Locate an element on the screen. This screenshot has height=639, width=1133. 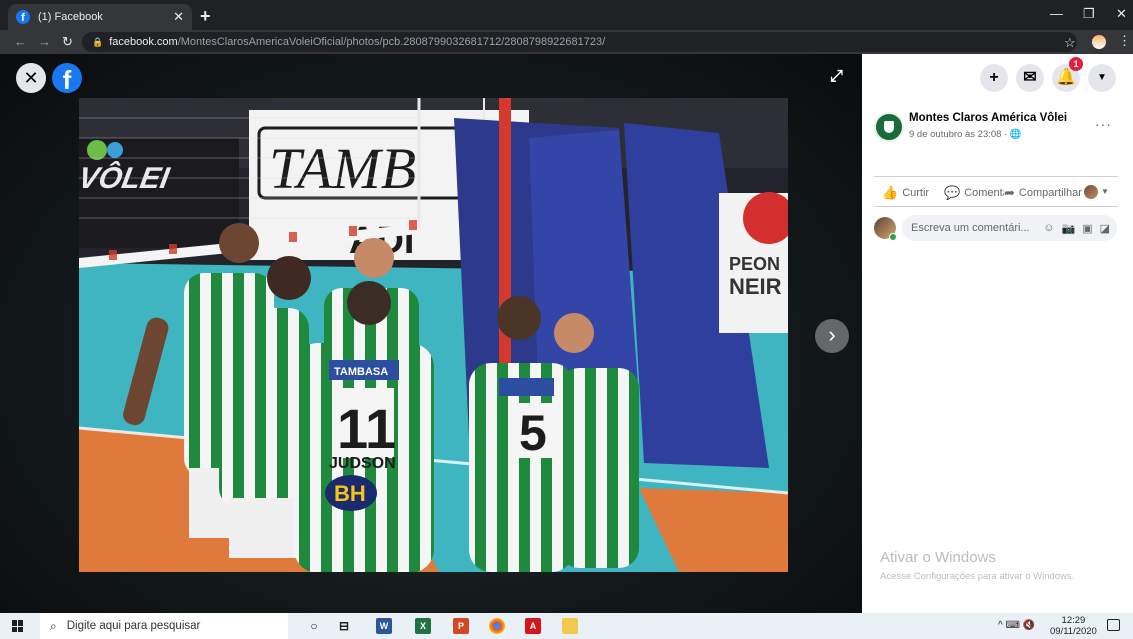
forward-arrow-icon: → is located at coordinates (44, 41).